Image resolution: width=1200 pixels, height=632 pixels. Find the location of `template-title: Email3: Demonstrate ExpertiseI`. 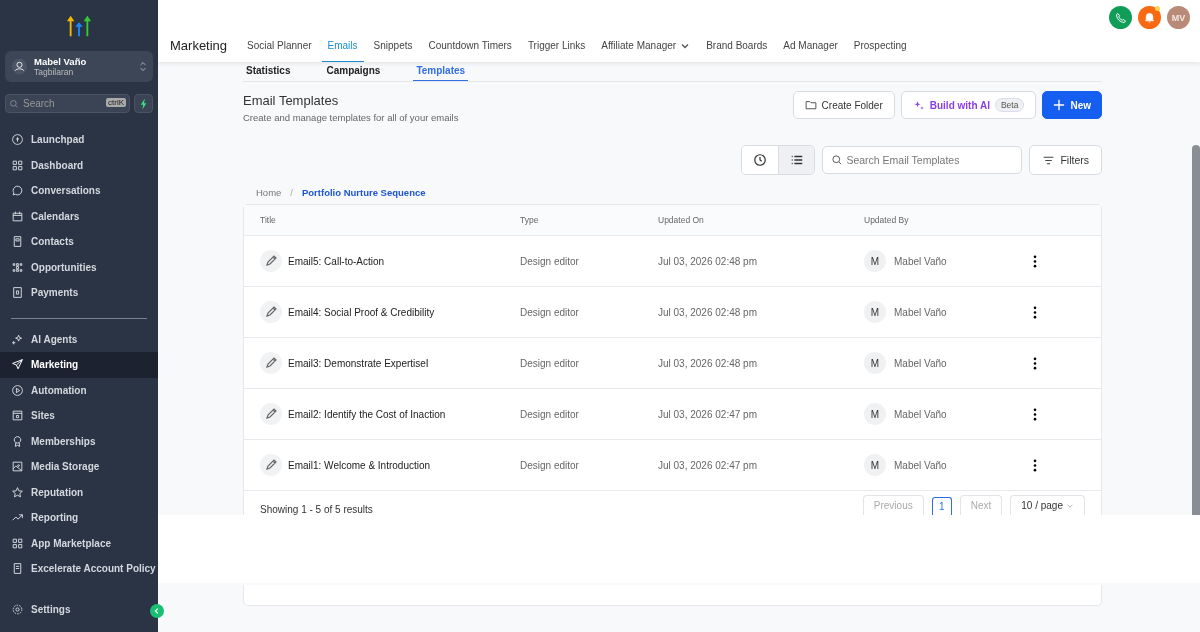

template-title: Email3: Demonstrate ExpertiseI is located at coordinates (358, 363).